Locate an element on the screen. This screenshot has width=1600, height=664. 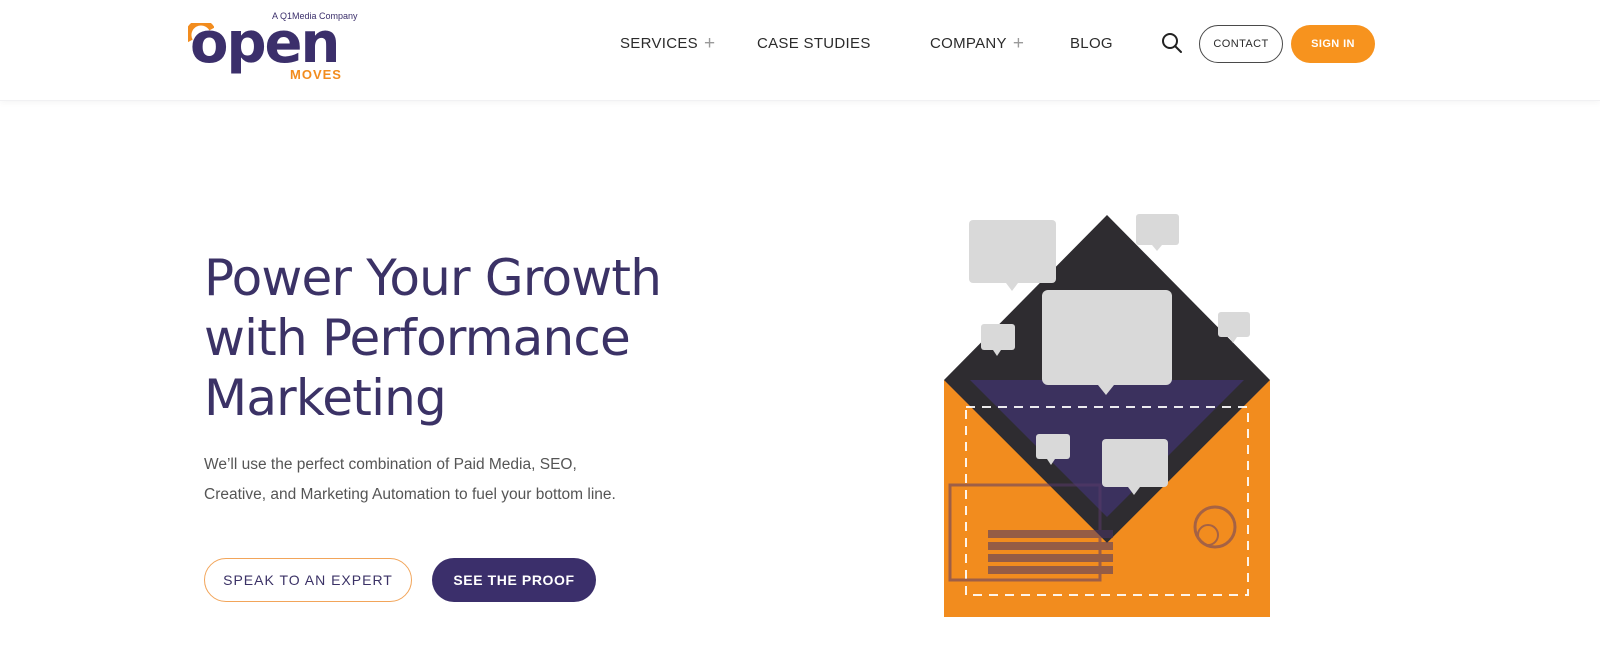
open-moves-logo: A Q1Media Company open MOVES is located at coordinates (279, 47).